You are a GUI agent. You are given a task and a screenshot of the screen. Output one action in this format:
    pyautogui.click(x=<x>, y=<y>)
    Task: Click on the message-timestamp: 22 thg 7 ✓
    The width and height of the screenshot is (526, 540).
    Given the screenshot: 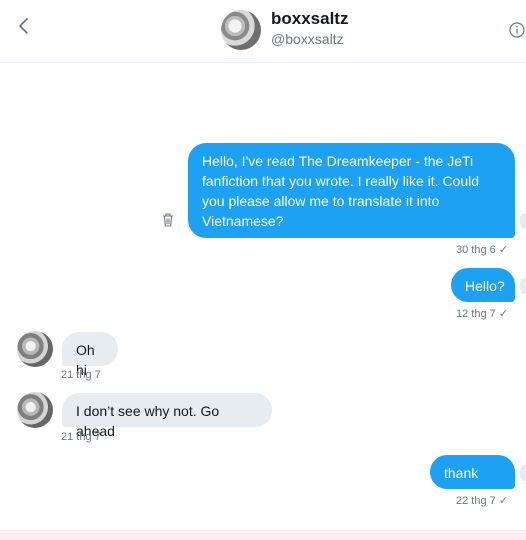 What is the action you would take?
    pyautogui.click(x=482, y=501)
    